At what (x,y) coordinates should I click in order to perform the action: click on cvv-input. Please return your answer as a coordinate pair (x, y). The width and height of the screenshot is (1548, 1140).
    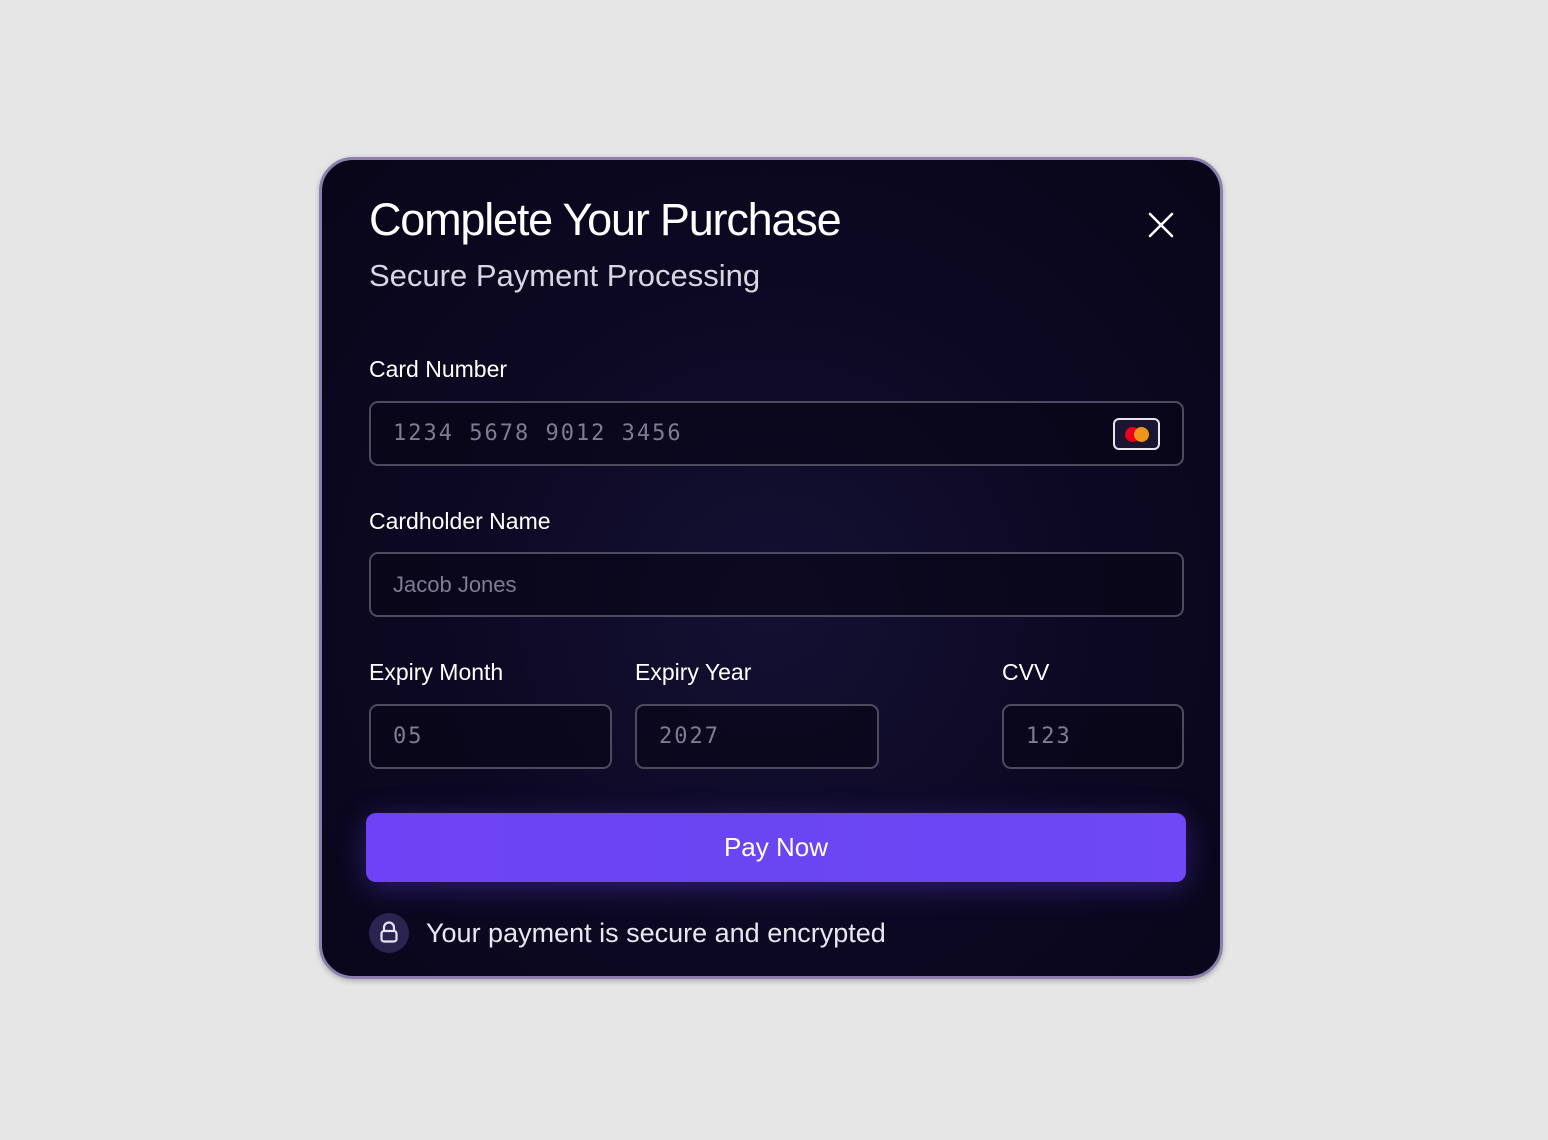
    Looking at the image, I should click on (1093, 736).